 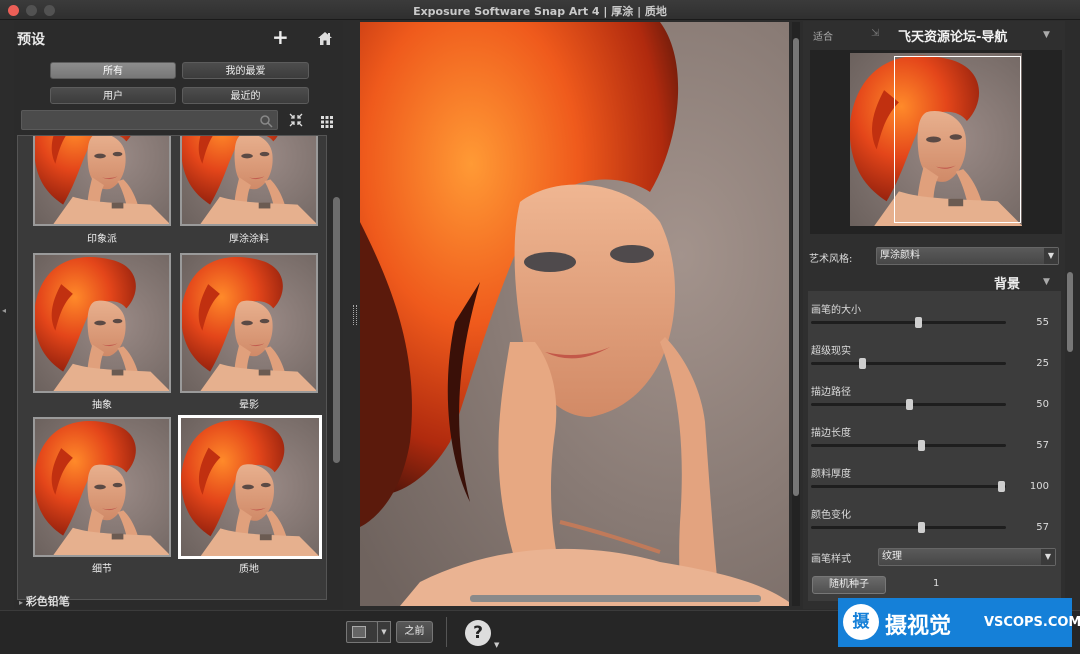 What do you see at coordinates (355, 315) in the screenshot?
I see `panel-splitter-handle` at bounding box center [355, 315].